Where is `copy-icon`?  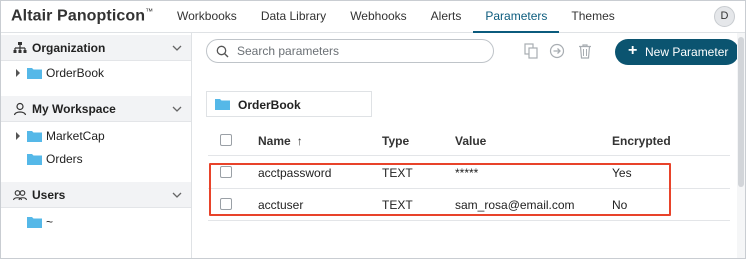
copy-icon is located at coordinates (531, 51).